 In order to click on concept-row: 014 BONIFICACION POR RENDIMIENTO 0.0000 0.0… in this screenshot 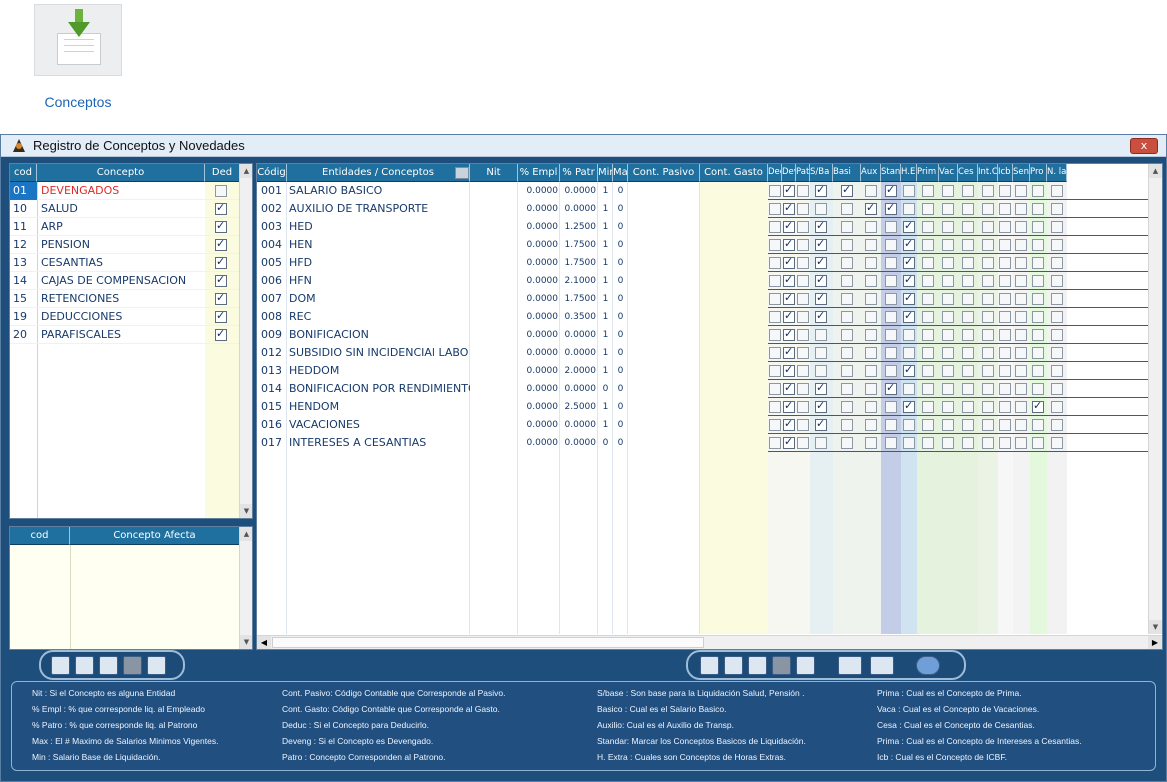, I will do `click(702, 389)`.